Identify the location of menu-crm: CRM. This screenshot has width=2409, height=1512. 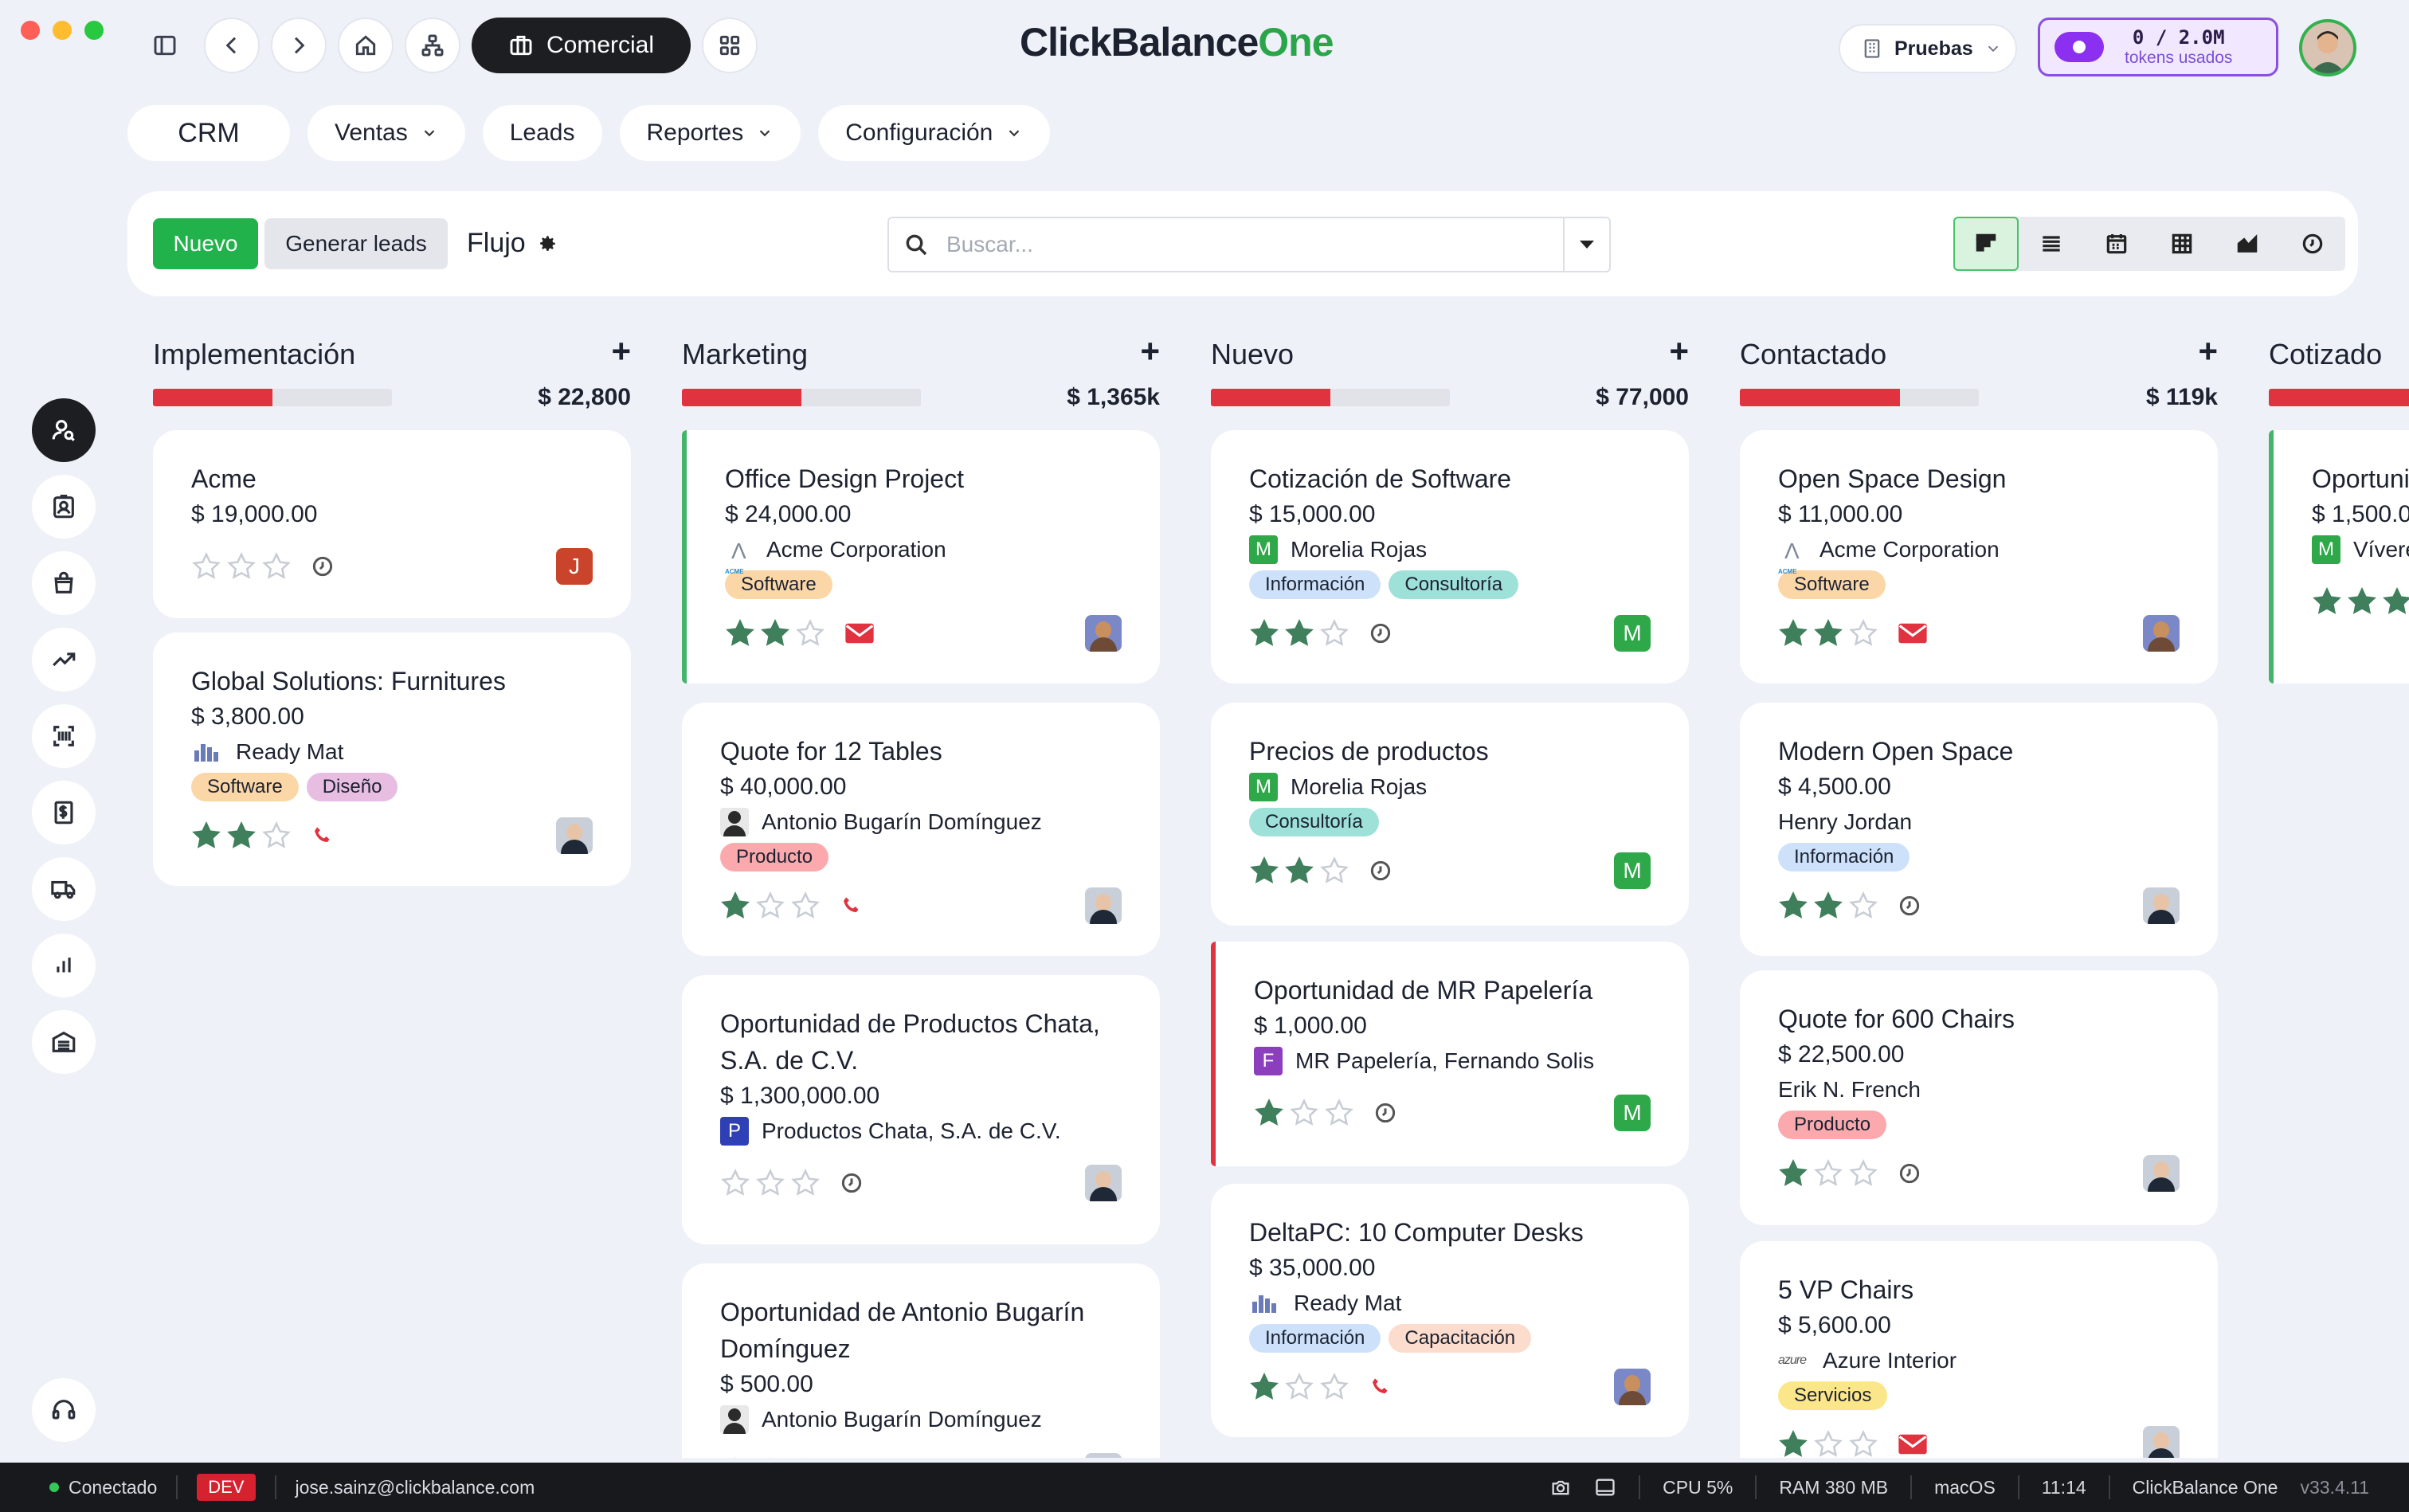
(208, 133).